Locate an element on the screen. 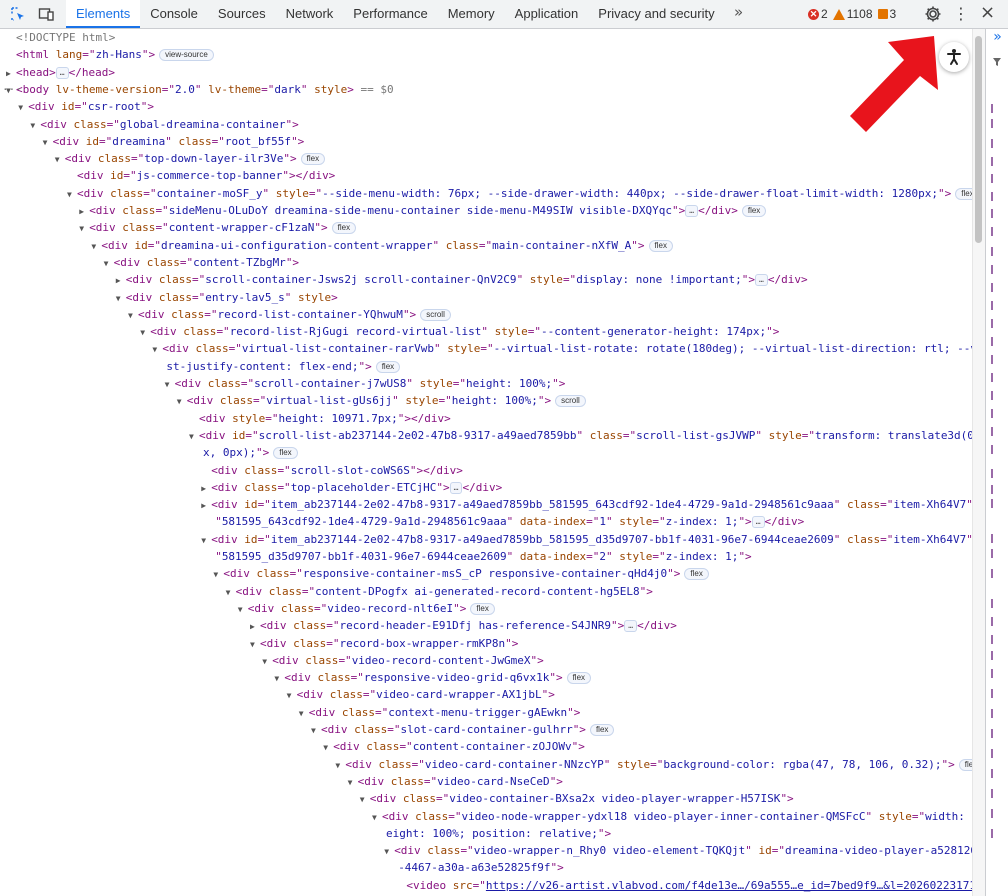 The width and height of the screenshot is (1008, 896). issue-counters: ✕ 2 1108 3 is located at coordinates (854, 14).